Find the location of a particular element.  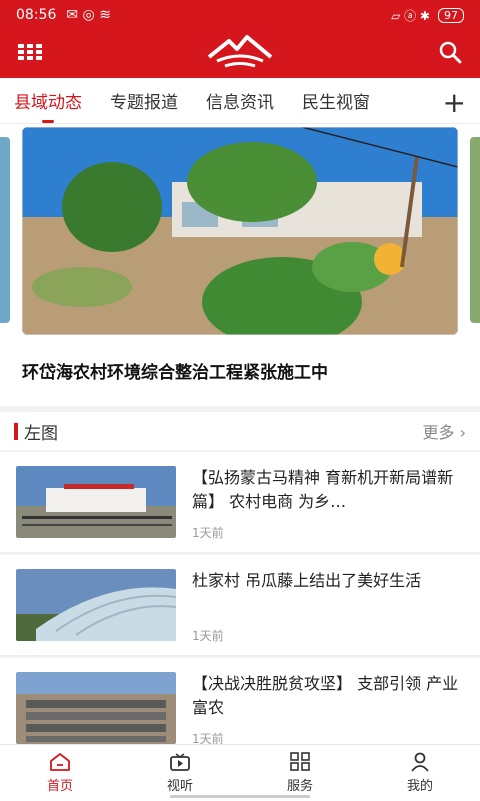

news-title: 【决战决胜脱贫攻坚】 支部引领 产业富农 is located at coordinates (325, 695).